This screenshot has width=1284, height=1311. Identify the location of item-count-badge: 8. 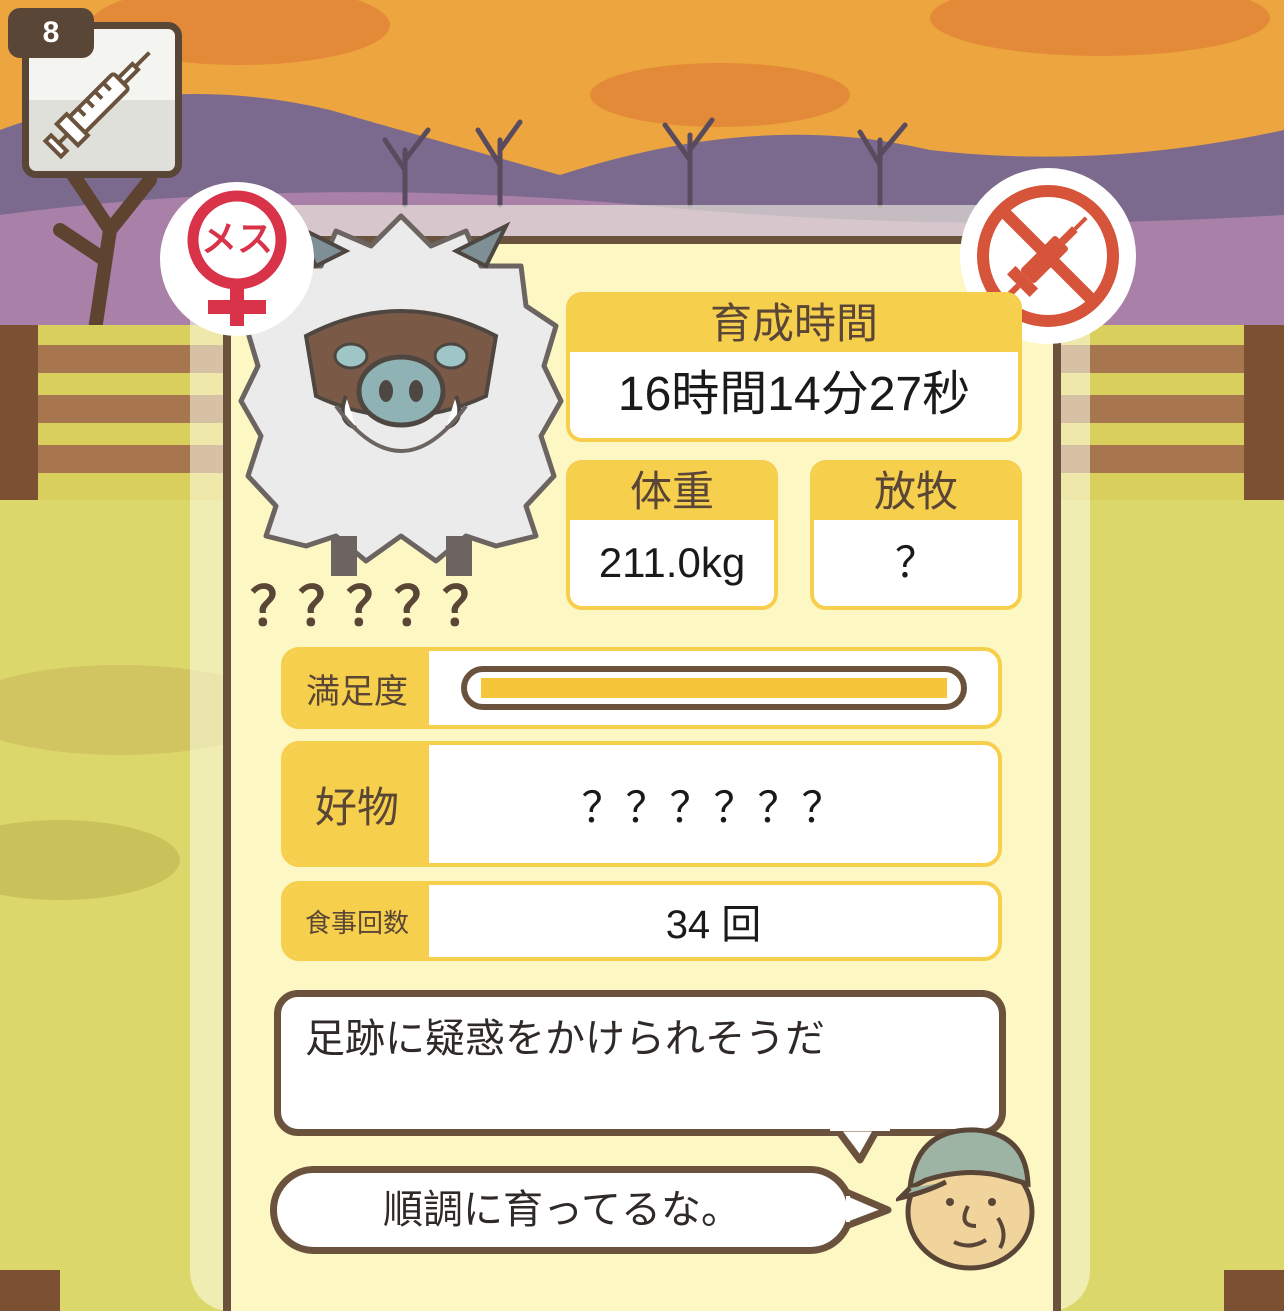
(51, 33).